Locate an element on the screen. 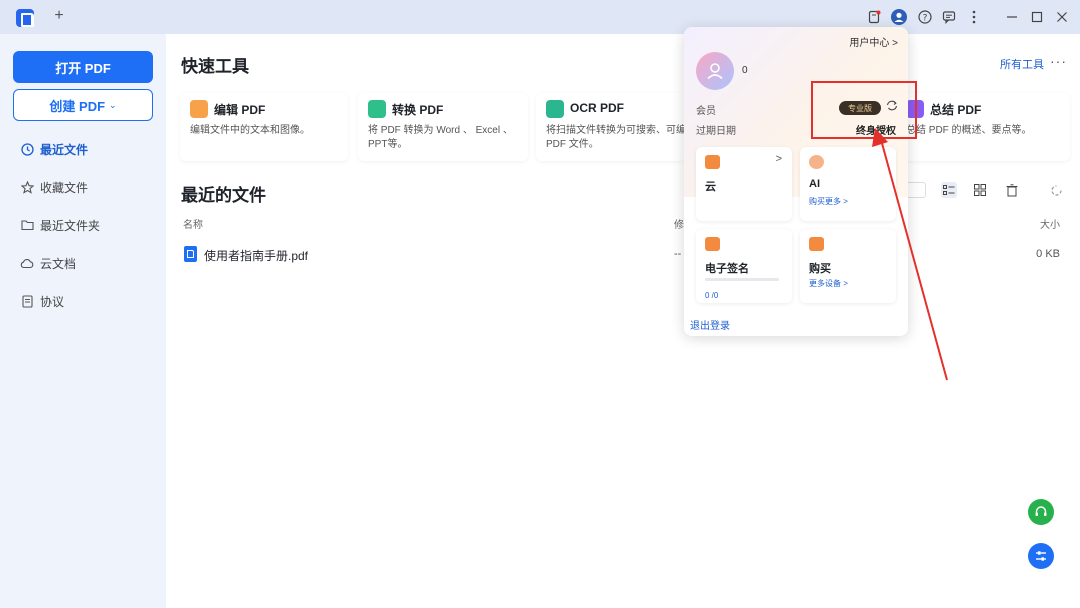 The height and width of the screenshot is (608, 1080). member-label: 会员 is located at coordinates (706, 111).